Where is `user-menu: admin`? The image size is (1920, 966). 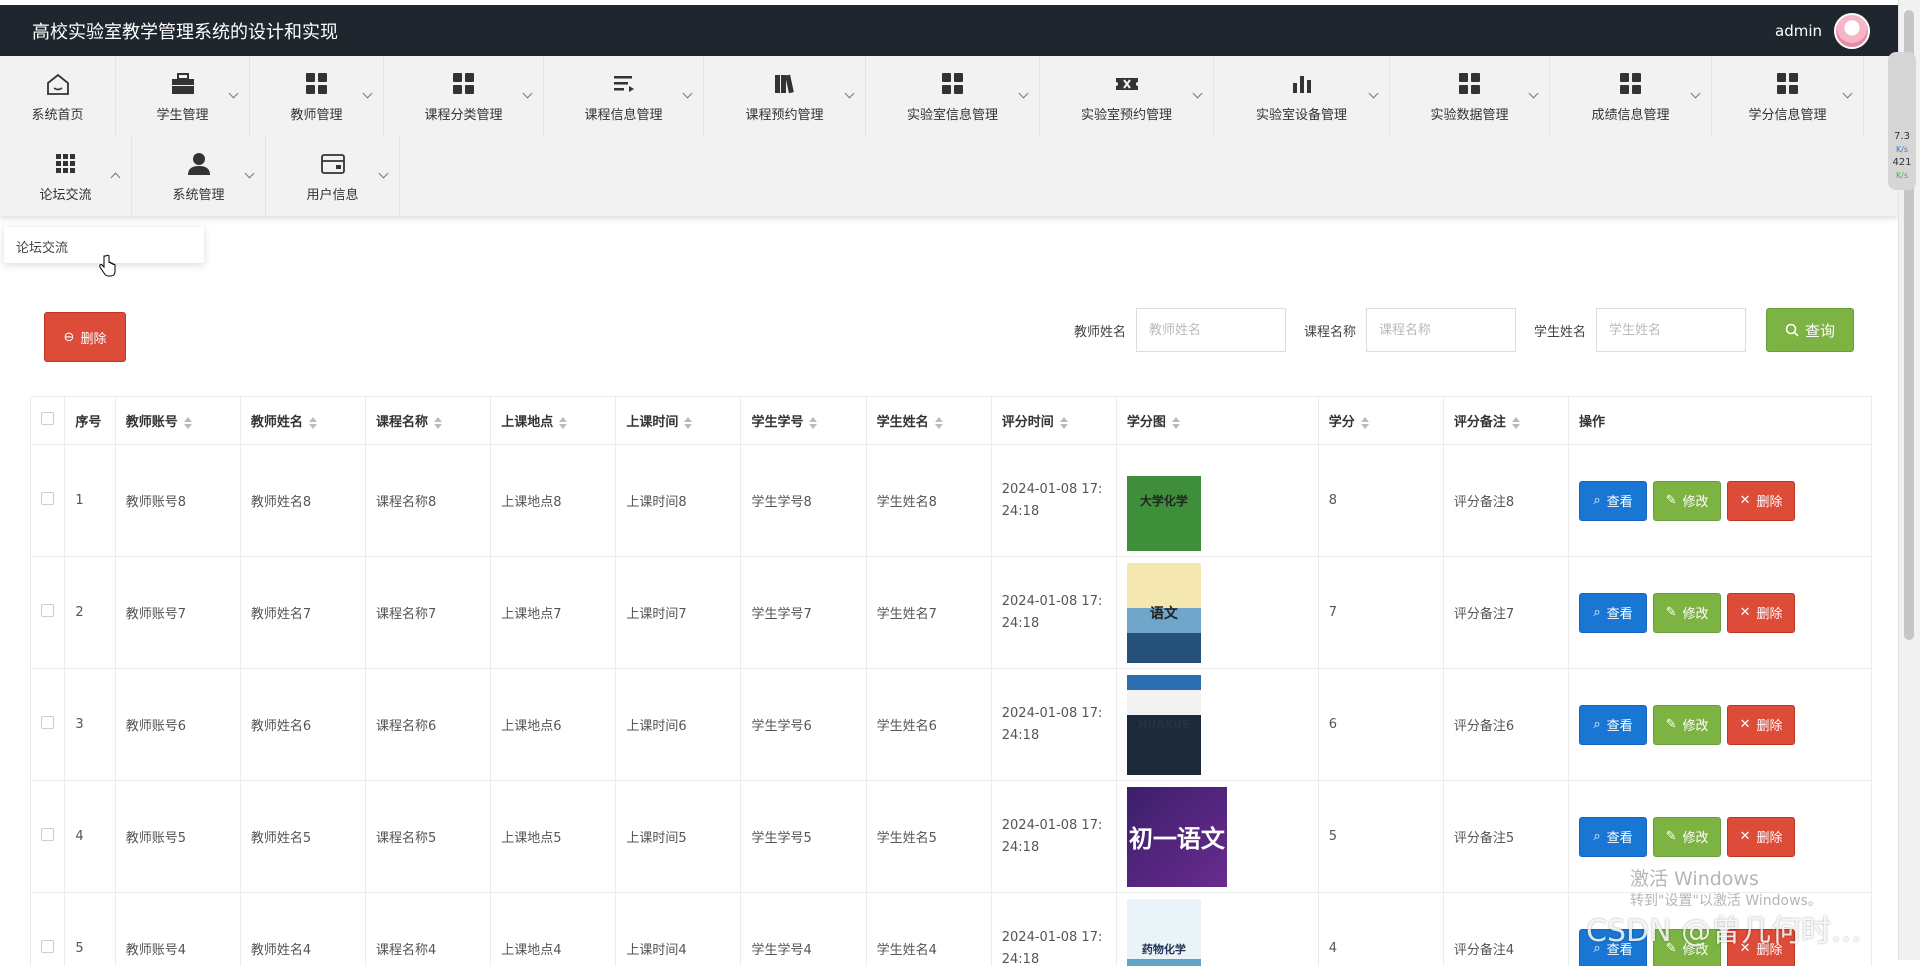 user-menu: admin is located at coordinates (1822, 31).